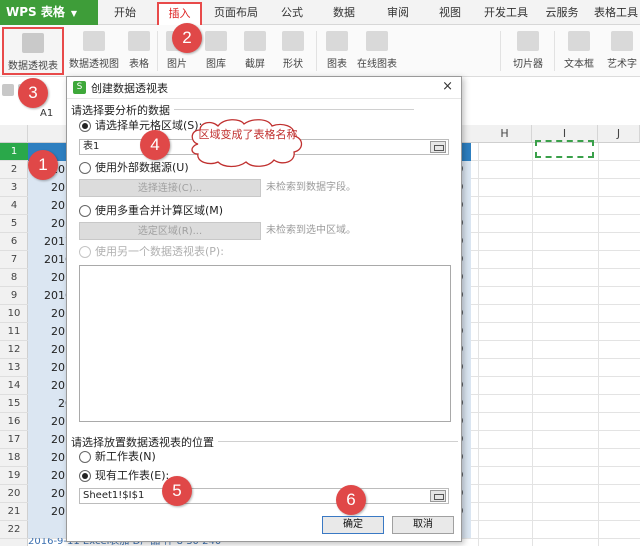 The width and height of the screenshot is (640, 546). Describe the element at coordinates (293, 51) in the screenshot. I see `shapes-button: 形状` at that location.